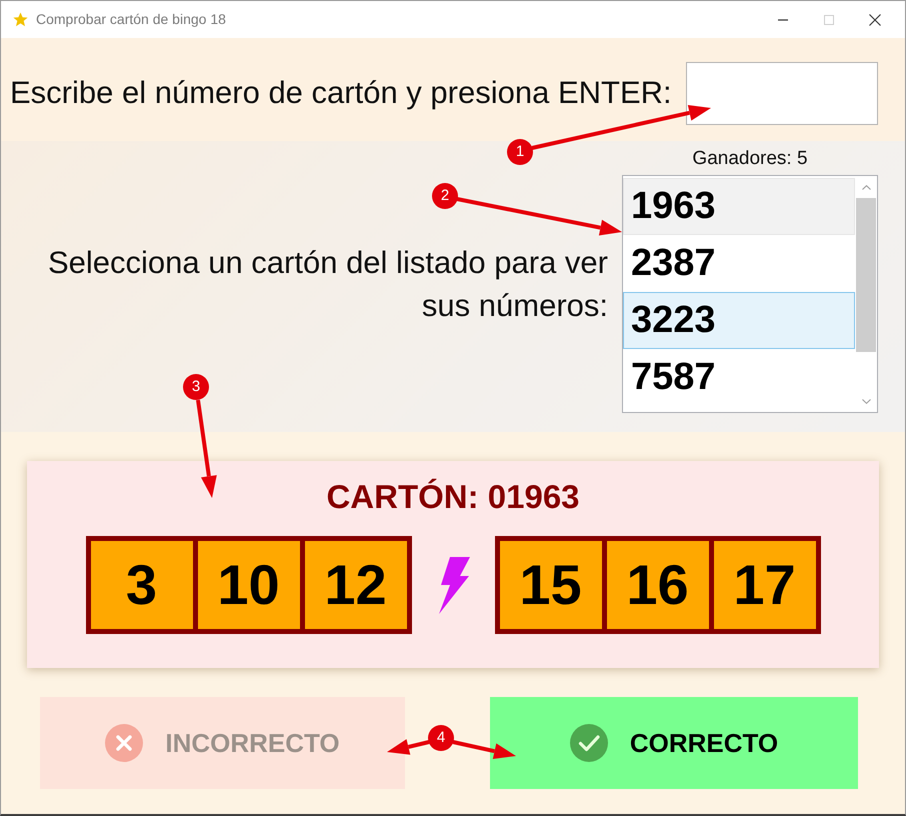  I want to click on number-cell: 15, so click(551, 585).